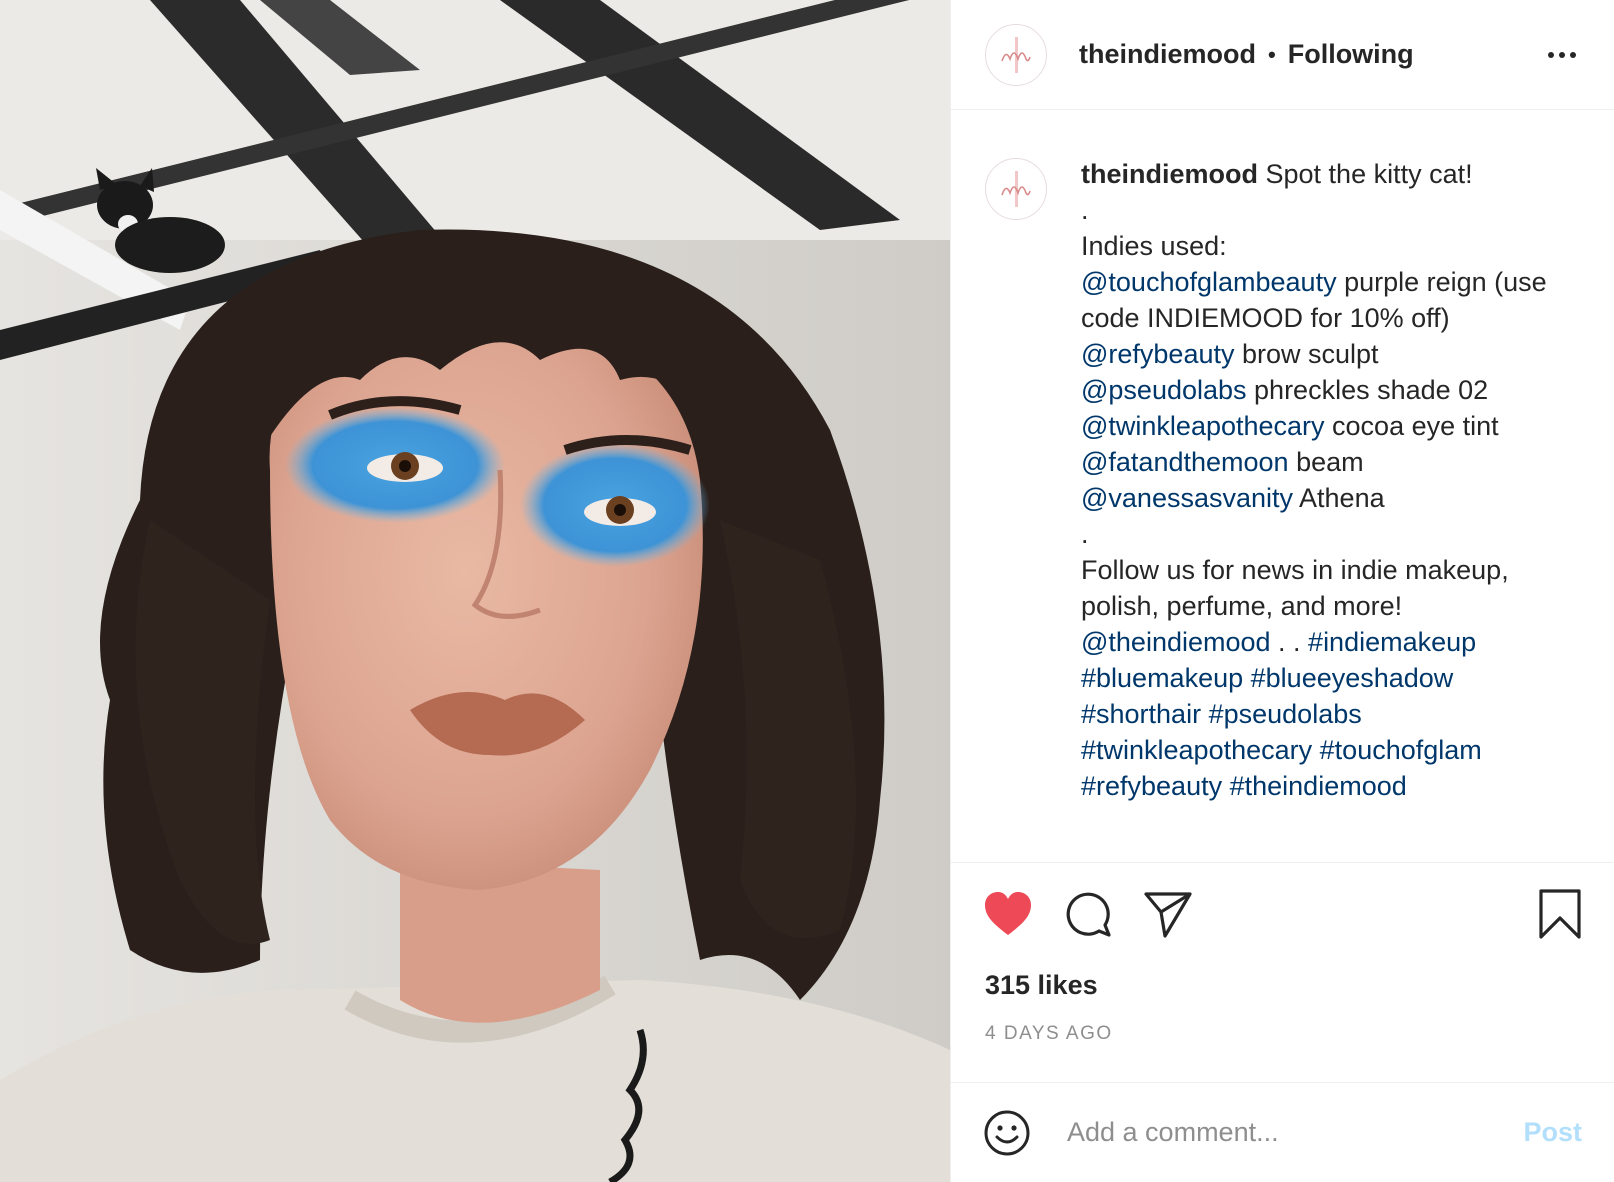  I want to click on caption-line: @refybeauty brow sculpt, so click(1330, 354).